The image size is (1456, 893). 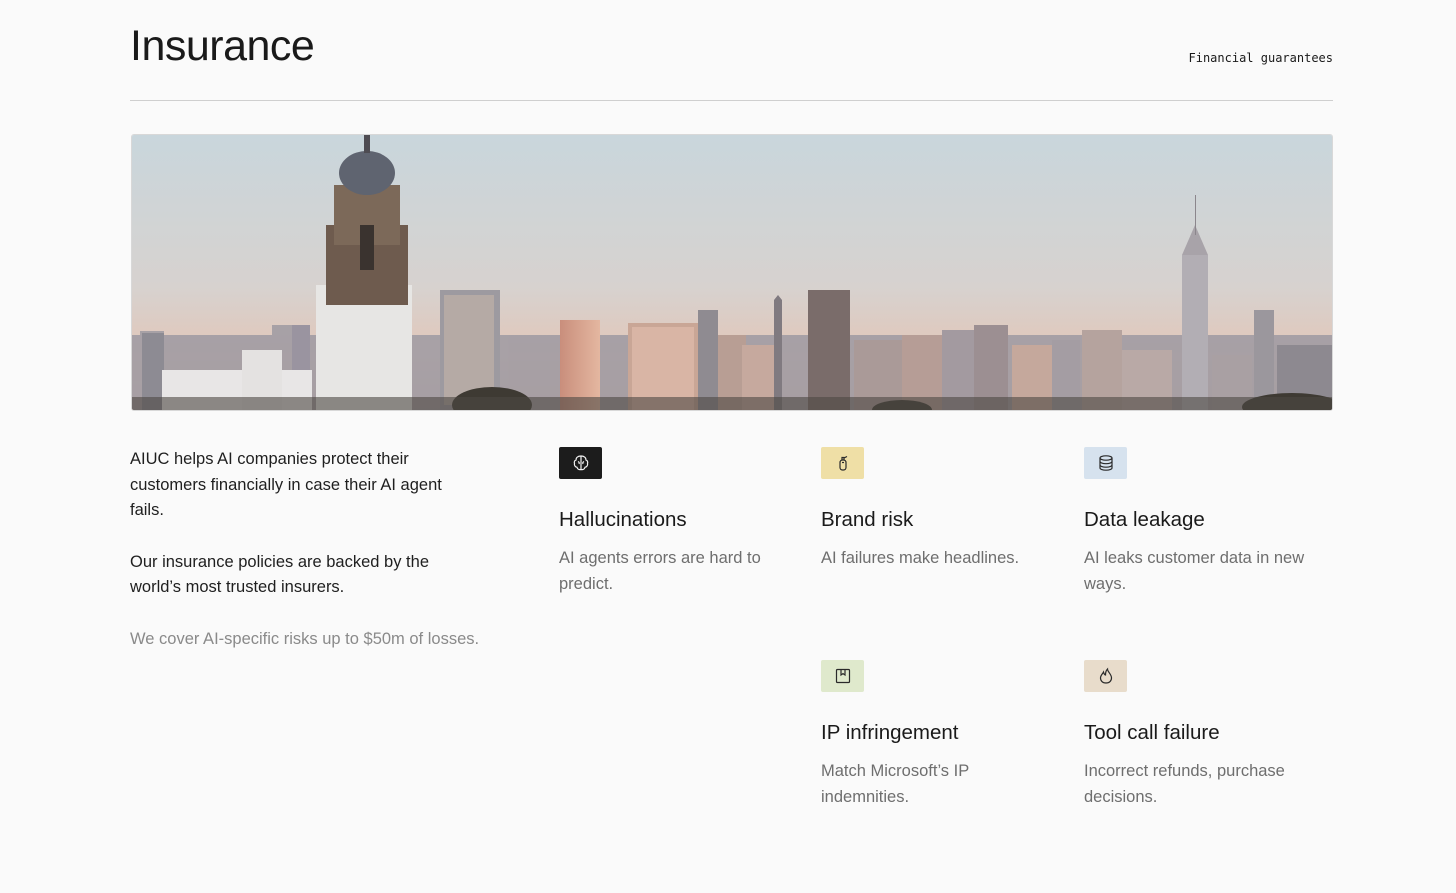 What do you see at coordinates (842, 463) in the screenshot?
I see `fire-extinguisher-icon` at bounding box center [842, 463].